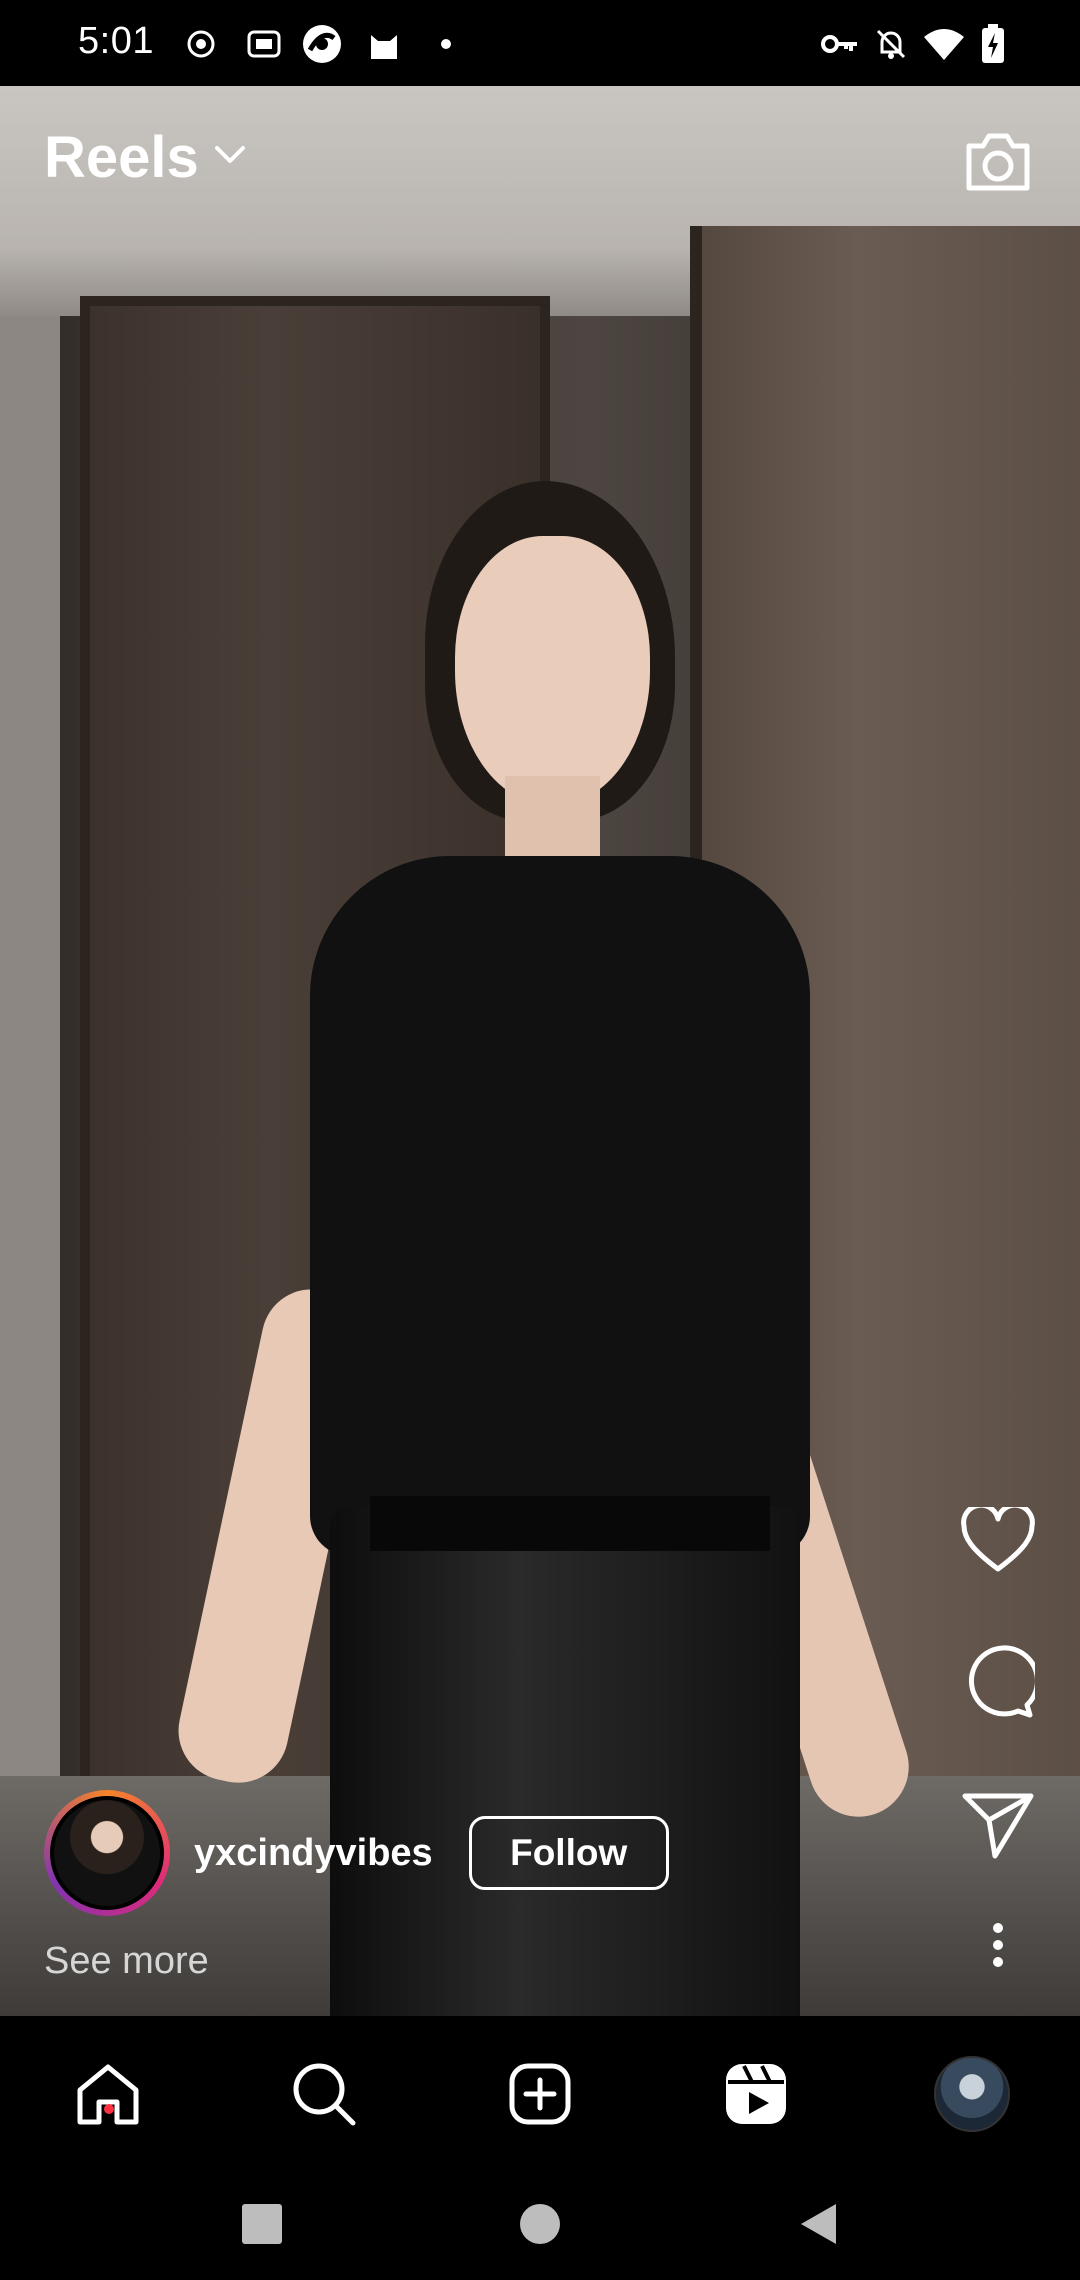 This screenshot has width=1080, height=2280. What do you see at coordinates (993, 44) in the screenshot?
I see `battery-charging-icon` at bounding box center [993, 44].